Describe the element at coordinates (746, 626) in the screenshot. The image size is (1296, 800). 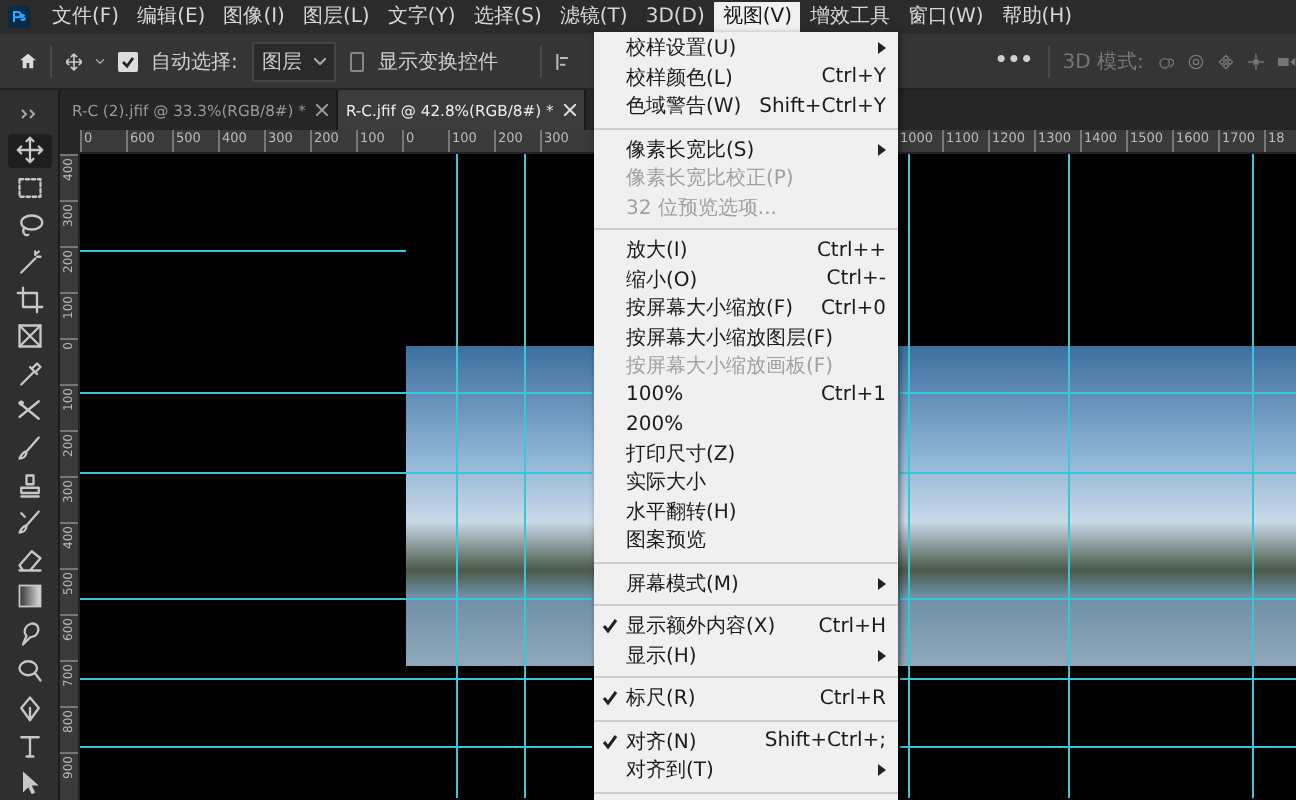
I see `menu-entry: 显示额外内容(X) Ctrl+H` at that location.